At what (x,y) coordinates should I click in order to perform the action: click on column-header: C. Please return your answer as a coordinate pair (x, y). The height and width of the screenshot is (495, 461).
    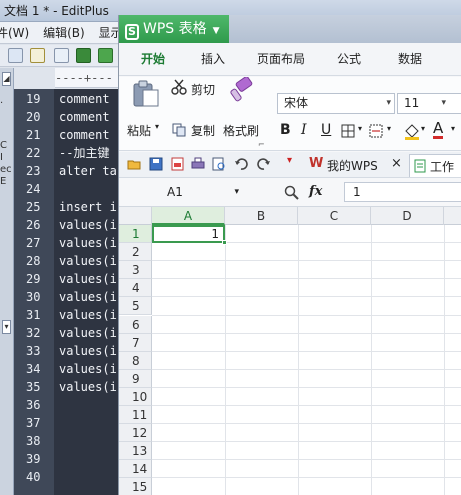
    Looking at the image, I should click on (334, 216).